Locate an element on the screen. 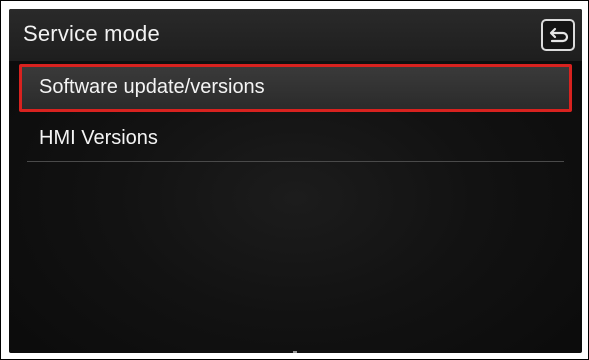 Image resolution: width=589 pixels, height=360 pixels. menu-item-hmi-versions: HMI Versions is located at coordinates (295, 139).